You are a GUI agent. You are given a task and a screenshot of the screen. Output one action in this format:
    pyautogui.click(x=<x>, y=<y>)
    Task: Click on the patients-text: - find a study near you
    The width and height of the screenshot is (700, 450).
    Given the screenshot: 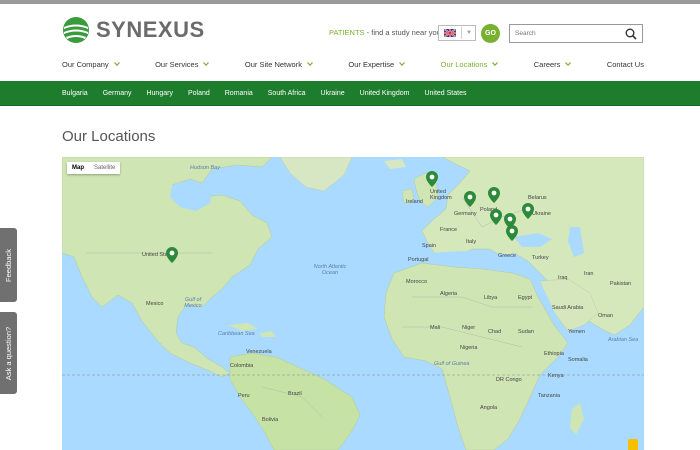 What is the action you would take?
    pyautogui.click(x=403, y=32)
    